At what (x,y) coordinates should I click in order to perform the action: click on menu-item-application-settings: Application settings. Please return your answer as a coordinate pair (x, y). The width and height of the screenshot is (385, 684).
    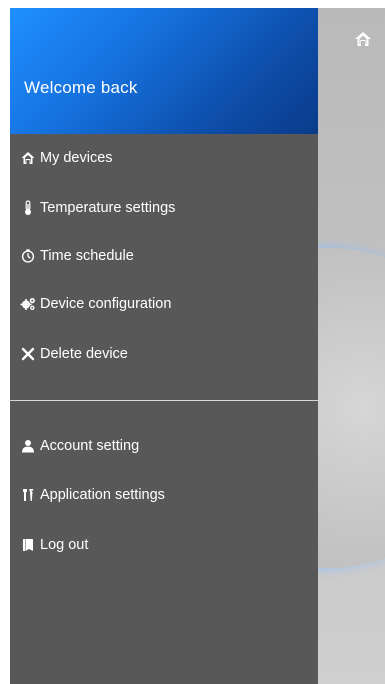
    Looking at the image, I should click on (164, 495).